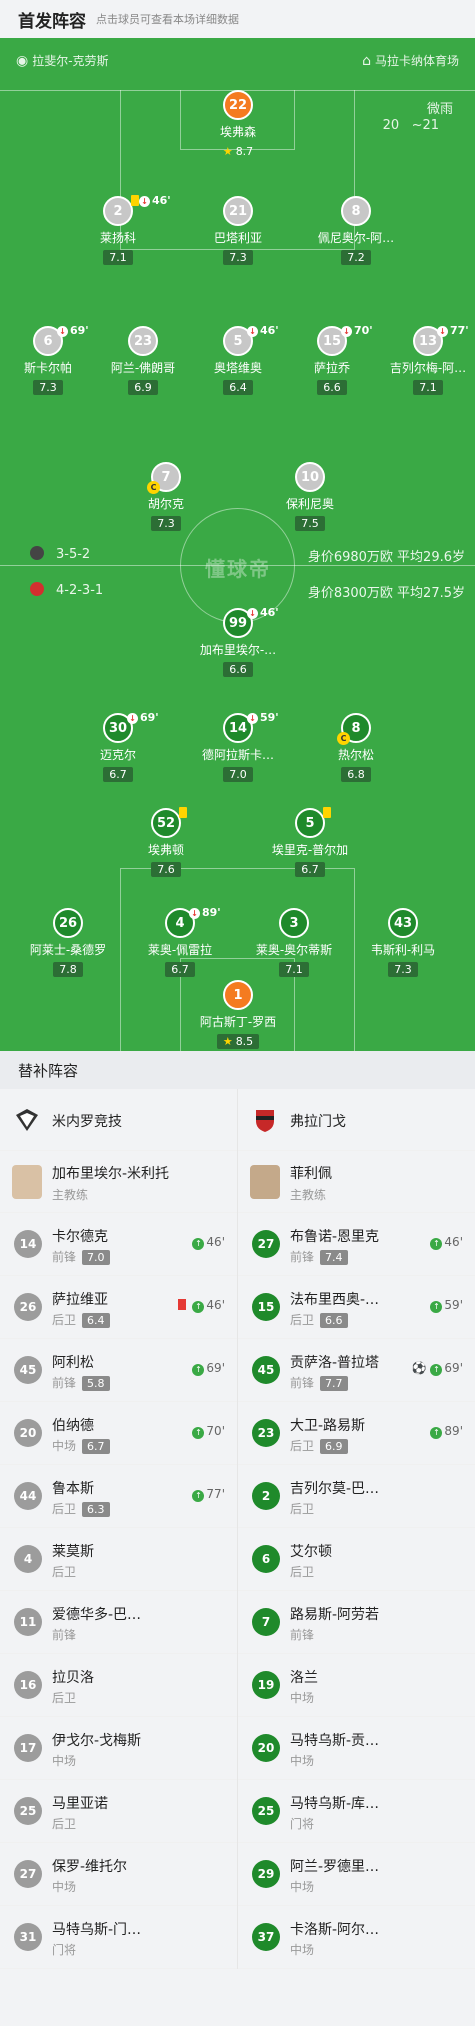 The height and width of the screenshot is (2026, 475). What do you see at coordinates (332, 359) in the screenshot?
I see `away-player: 15 ↓ 70' 萨拉乔 6.6` at bounding box center [332, 359].